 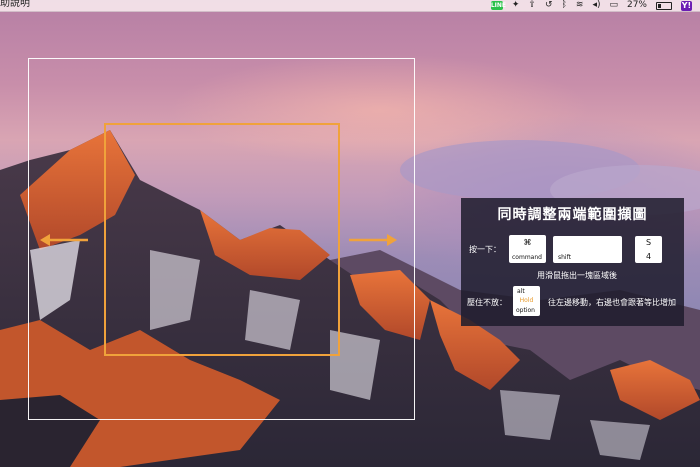 What do you see at coordinates (686, 5) in the screenshot?
I see `yahoo-icon: Y!` at bounding box center [686, 5].